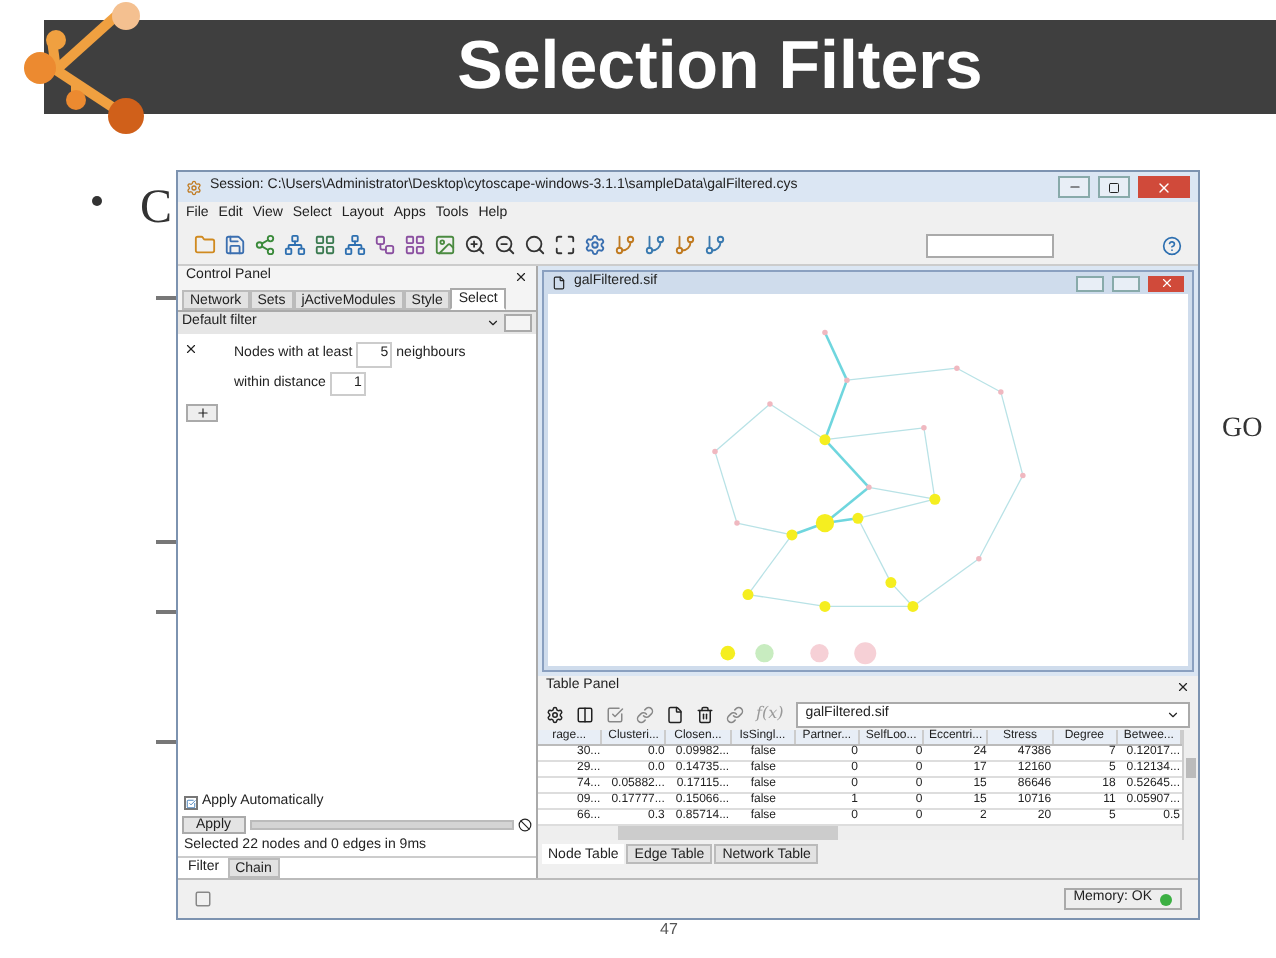 This screenshot has width=1276, height=958. Describe the element at coordinates (1190, 785) in the screenshot. I see `vertical-scrollbar` at that location.